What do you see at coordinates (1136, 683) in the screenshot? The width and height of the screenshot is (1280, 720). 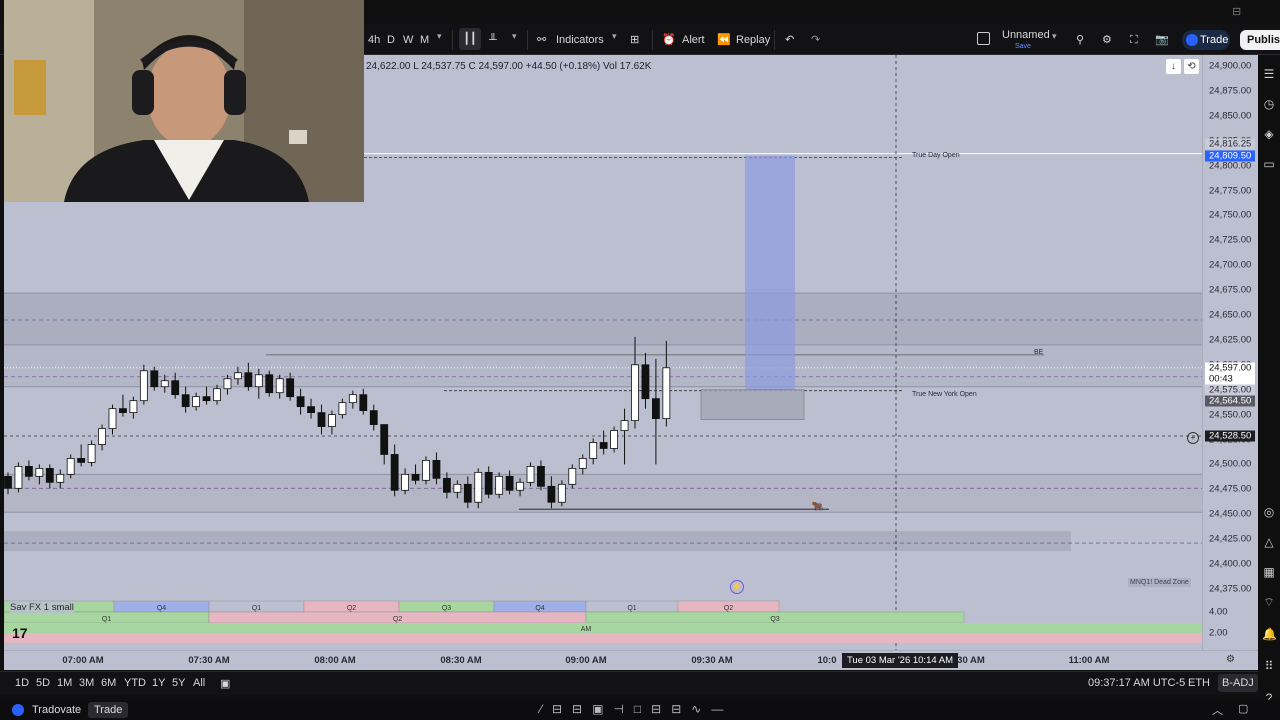 I see `utc-clock: 09:37:17 AM UTC-5` at bounding box center [1136, 683].